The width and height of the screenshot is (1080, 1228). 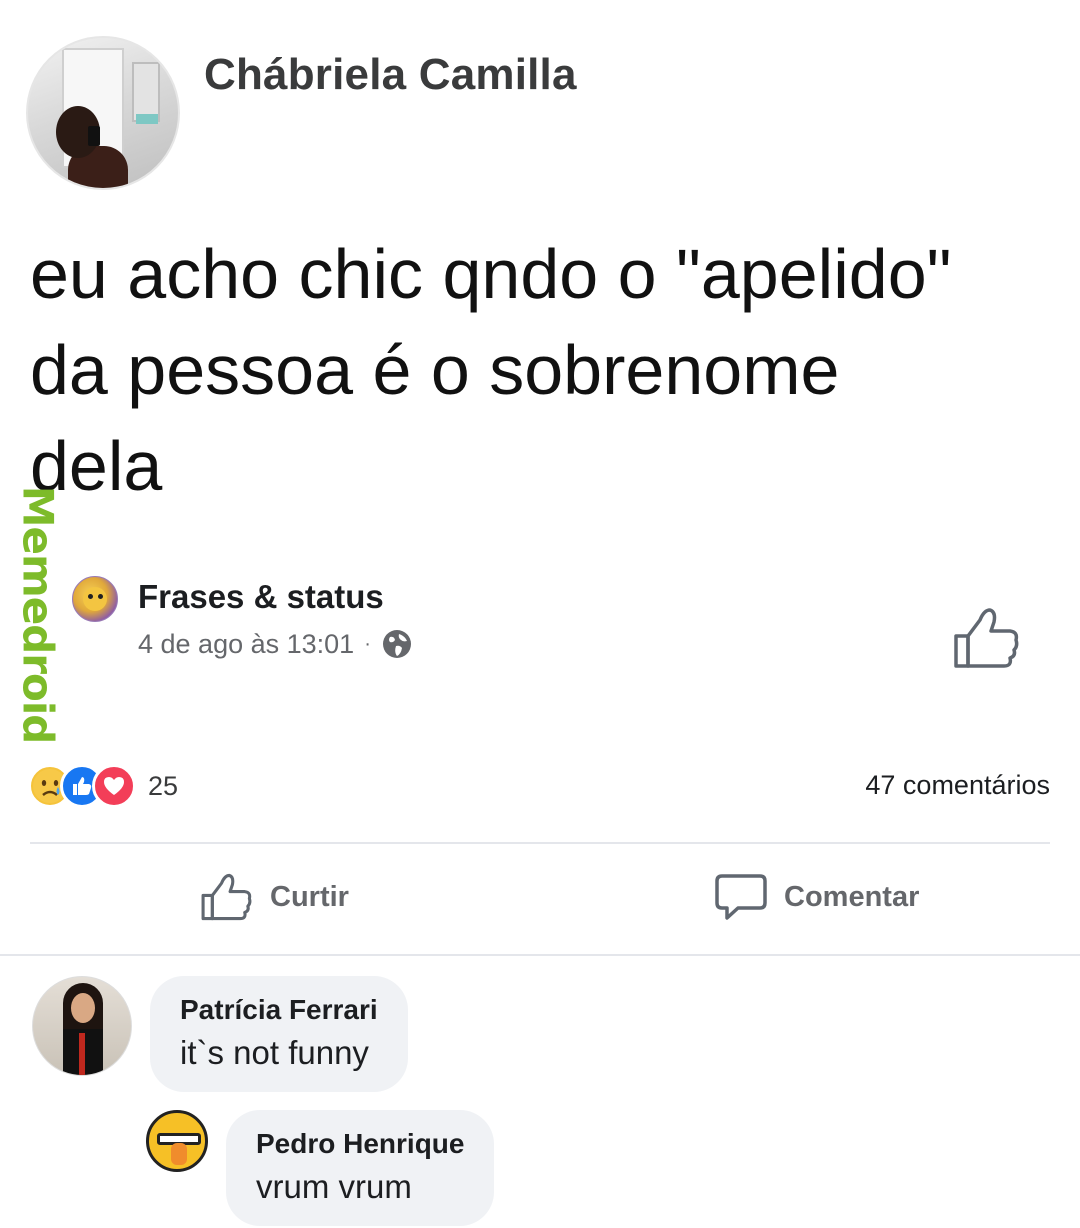 I want to click on like-button-label: Curtir, so click(x=309, y=896).